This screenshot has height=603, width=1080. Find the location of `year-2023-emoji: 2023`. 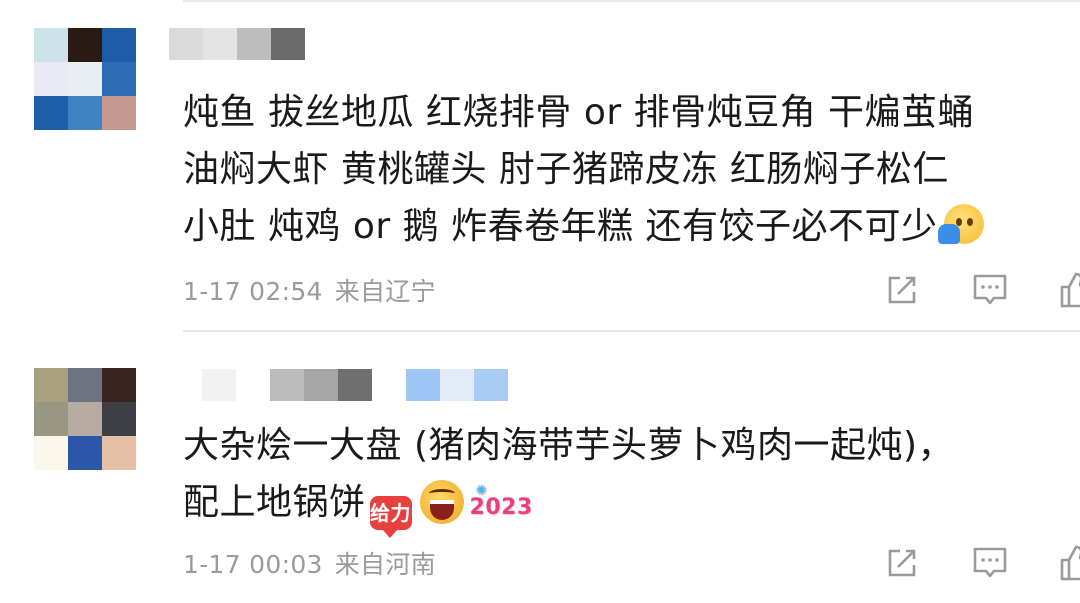

year-2023-emoji: 2023 is located at coordinates (501, 499).